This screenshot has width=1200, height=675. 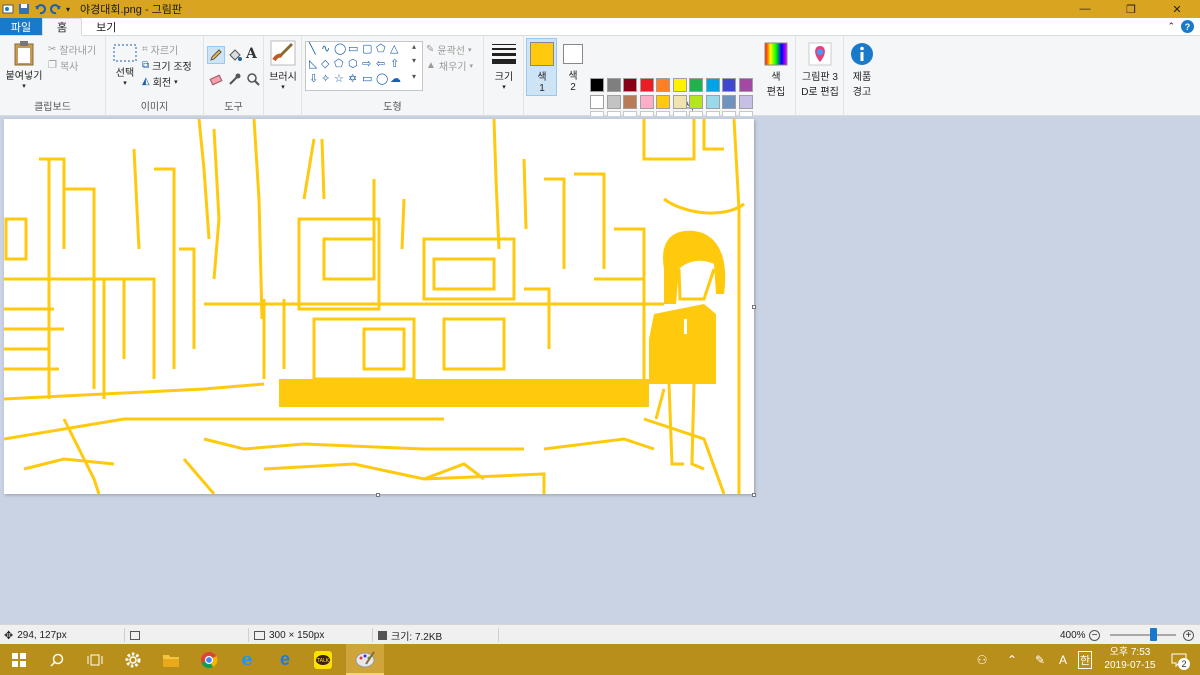 What do you see at coordinates (21, 26) in the screenshot?
I see `tab-file: 파일` at bounding box center [21, 26].